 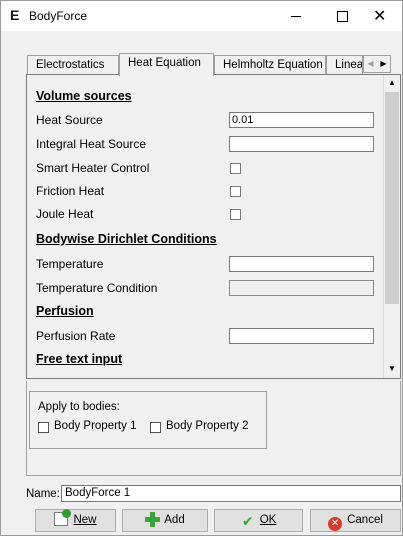 I want to click on add-button-label: Add, so click(x=174, y=520).